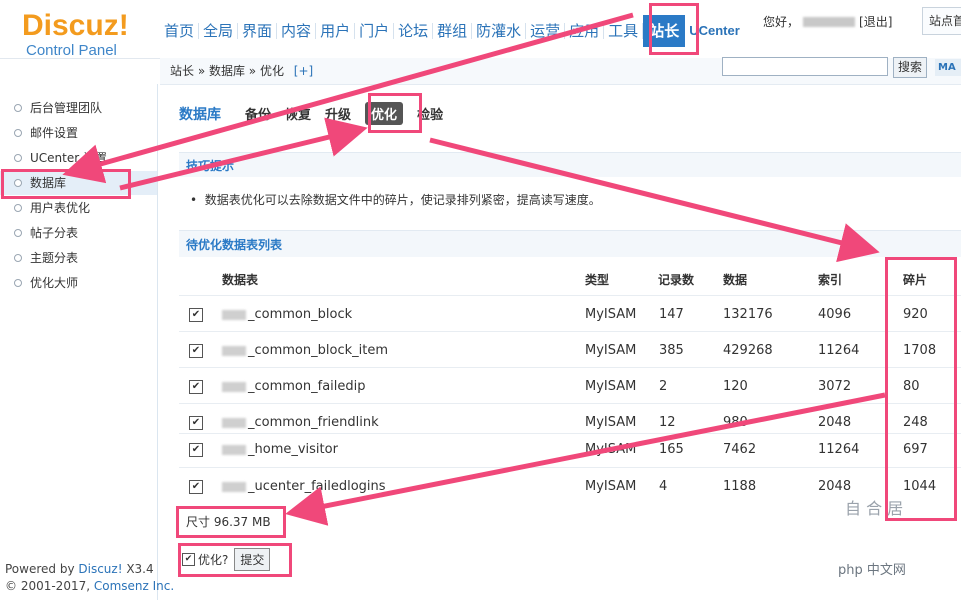 This screenshot has width=961, height=600. What do you see at coordinates (243, 154) in the screenshot?
I see `arrow-to-optimize` at bounding box center [243, 154].